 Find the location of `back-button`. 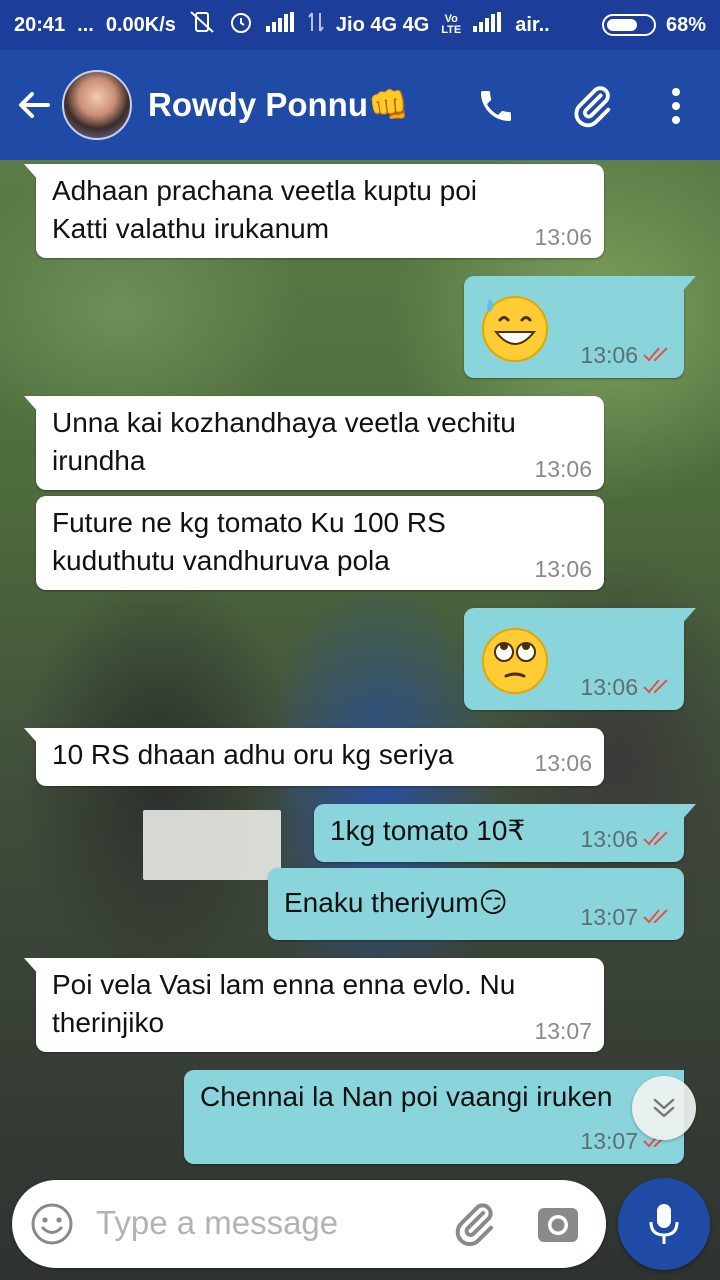

back-button is located at coordinates (34, 105).